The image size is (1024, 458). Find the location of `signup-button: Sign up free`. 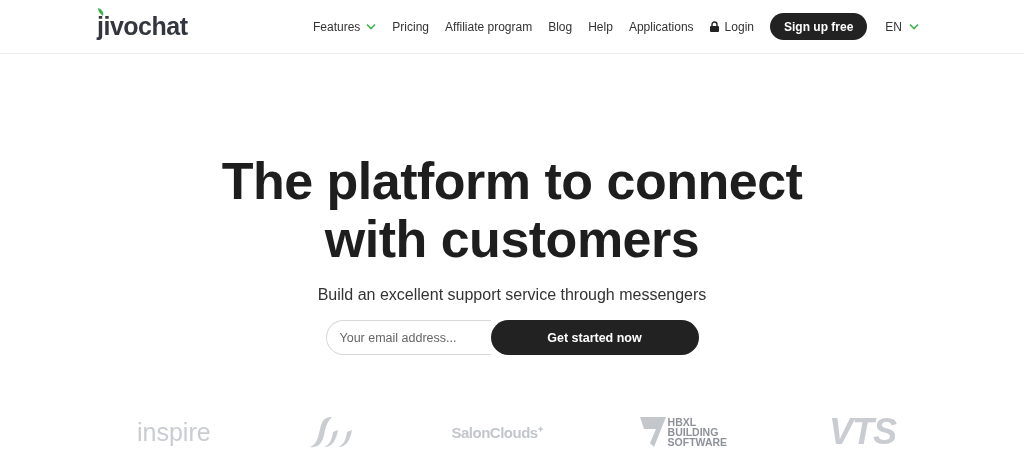

signup-button: Sign up free is located at coordinates (819, 26).